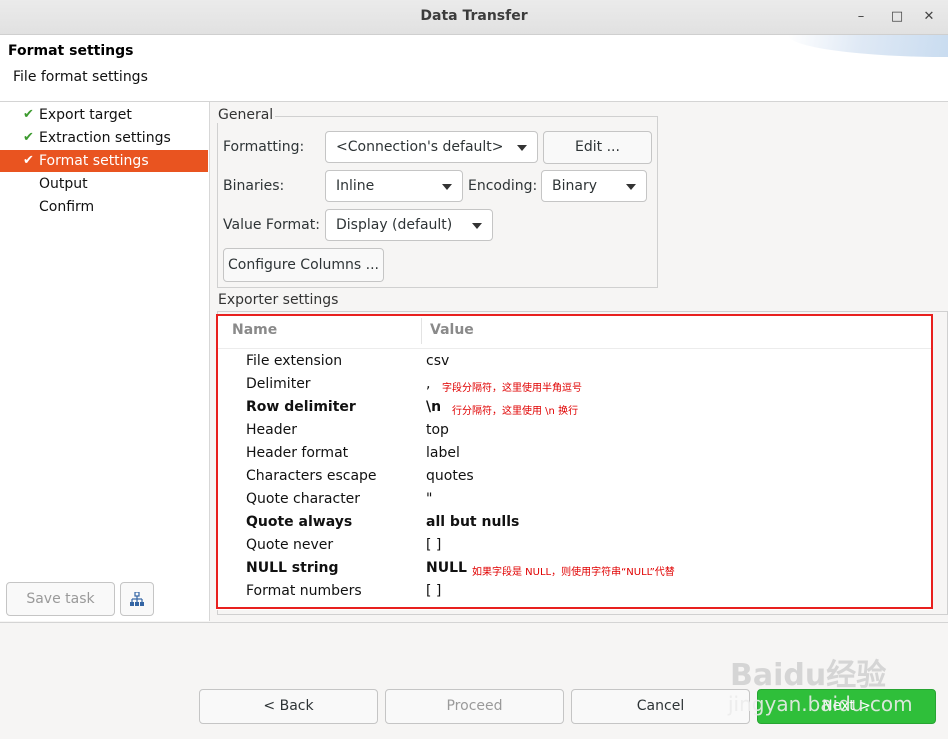 The width and height of the screenshot is (948, 739). Describe the element at coordinates (290, 545) in the screenshot. I see `property-name: Quote never` at that location.